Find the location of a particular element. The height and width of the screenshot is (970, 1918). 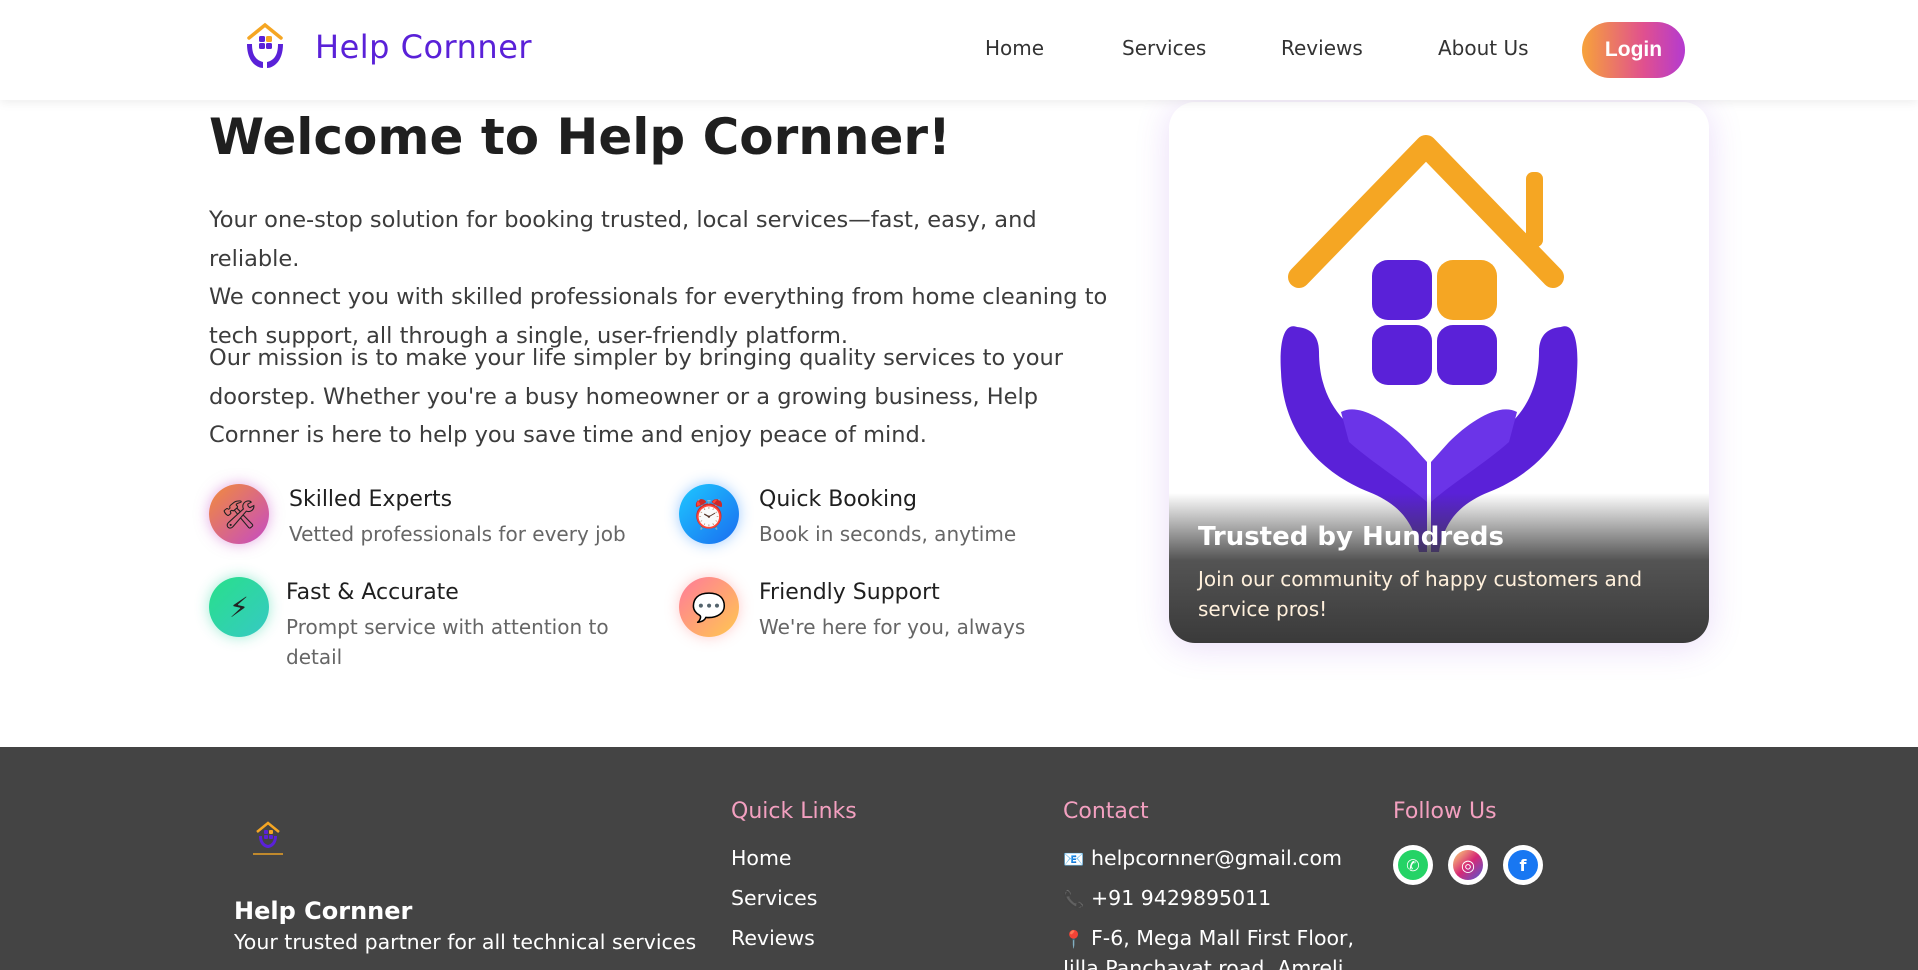

contact-address-text: F-6, Mega Mall First Floor, is located at coordinates (1222, 938).